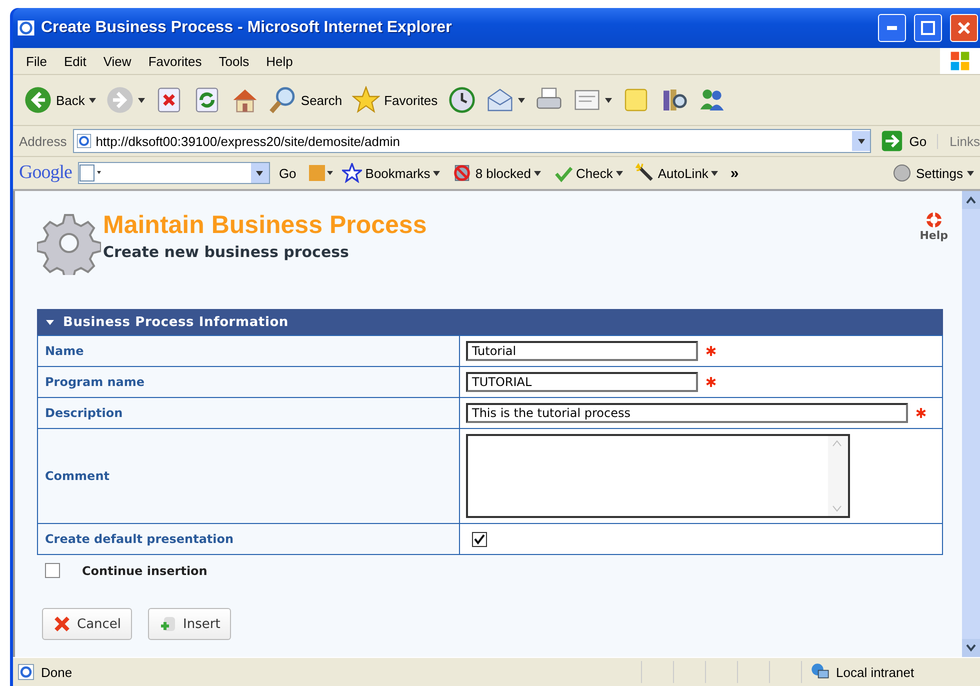 The height and width of the screenshot is (686, 980). What do you see at coordinates (139, 539) in the screenshot?
I see `field-label: Create default presentation` at bounding box center [139, 539].